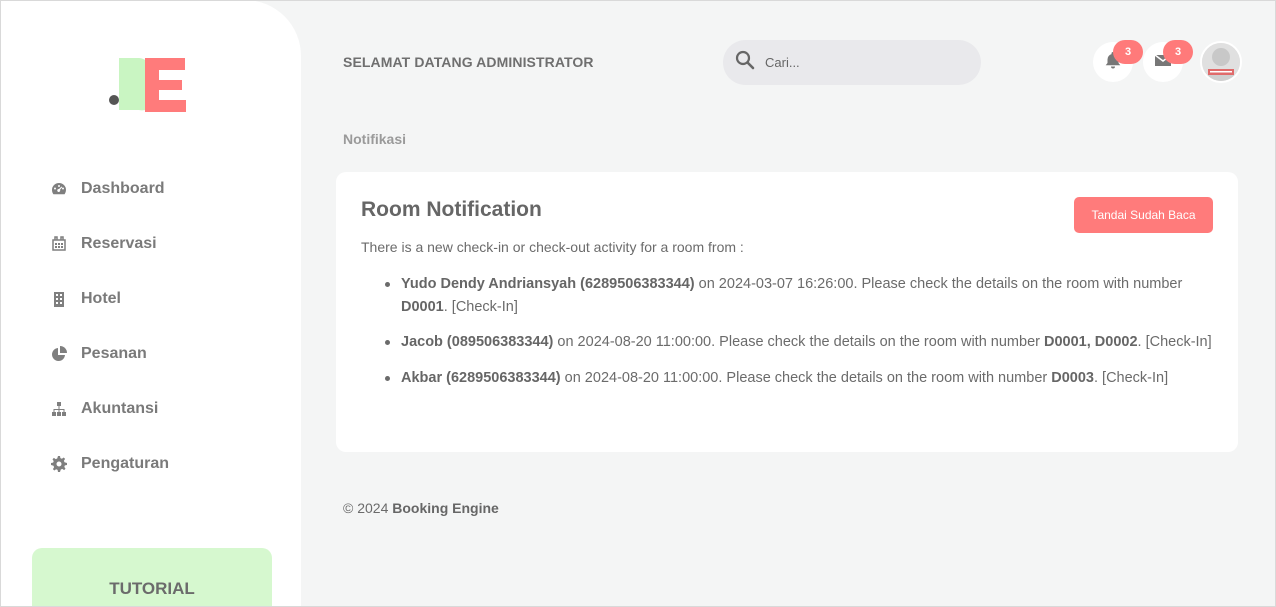 This screenshot has height=607, width=1276. What do you see at coordinates (468, 62) in the screenshot?
I see `welcome-text: SELAMAT DATANG ADMINISTRATOR` at bounding box center [468, 62].